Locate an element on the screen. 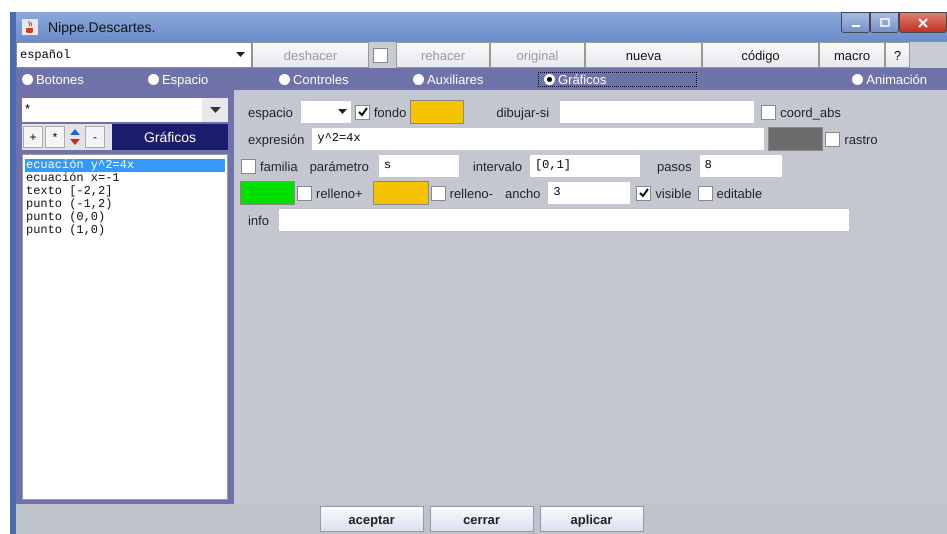 Image resolution: width=947 pixels, height=534 pixels. text-field: [0,1] is located at coordinates (585, 166).